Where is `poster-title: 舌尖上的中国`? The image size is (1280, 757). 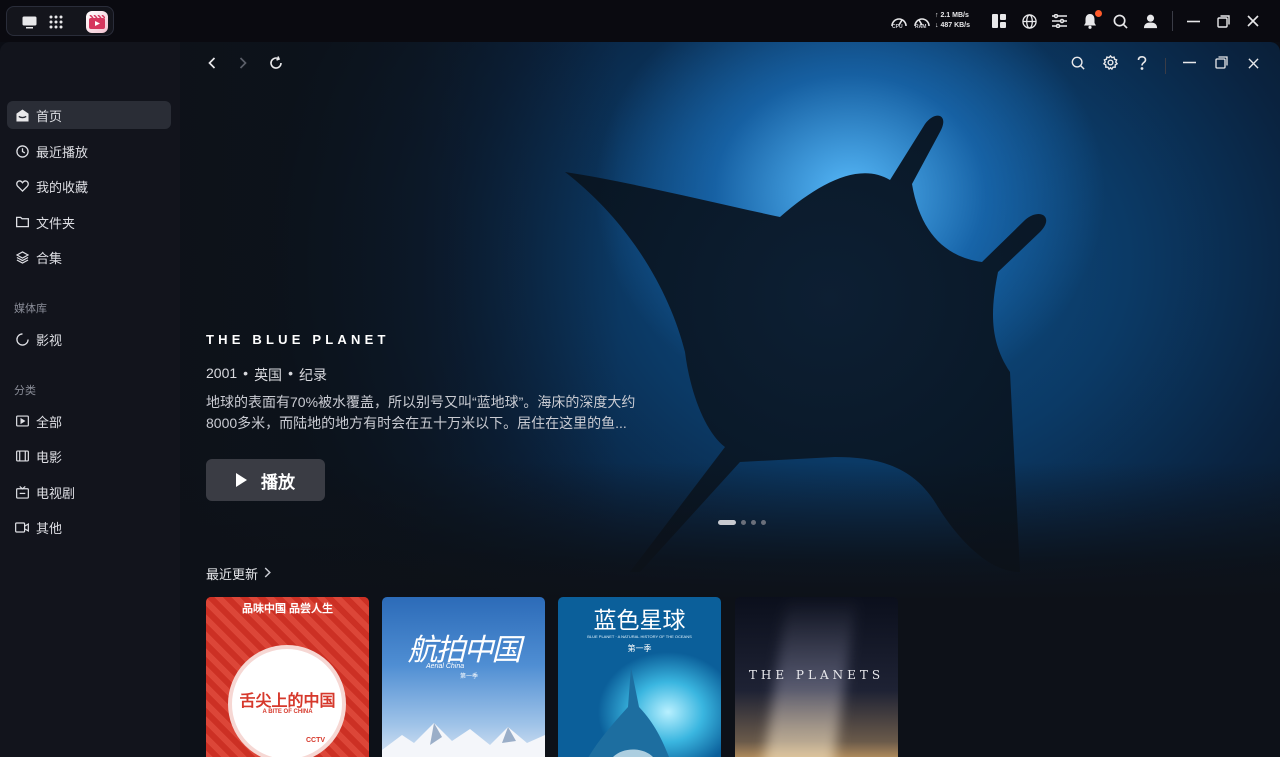 poster-title: 舌尖上的中国 is located at coordinates (287, 701).